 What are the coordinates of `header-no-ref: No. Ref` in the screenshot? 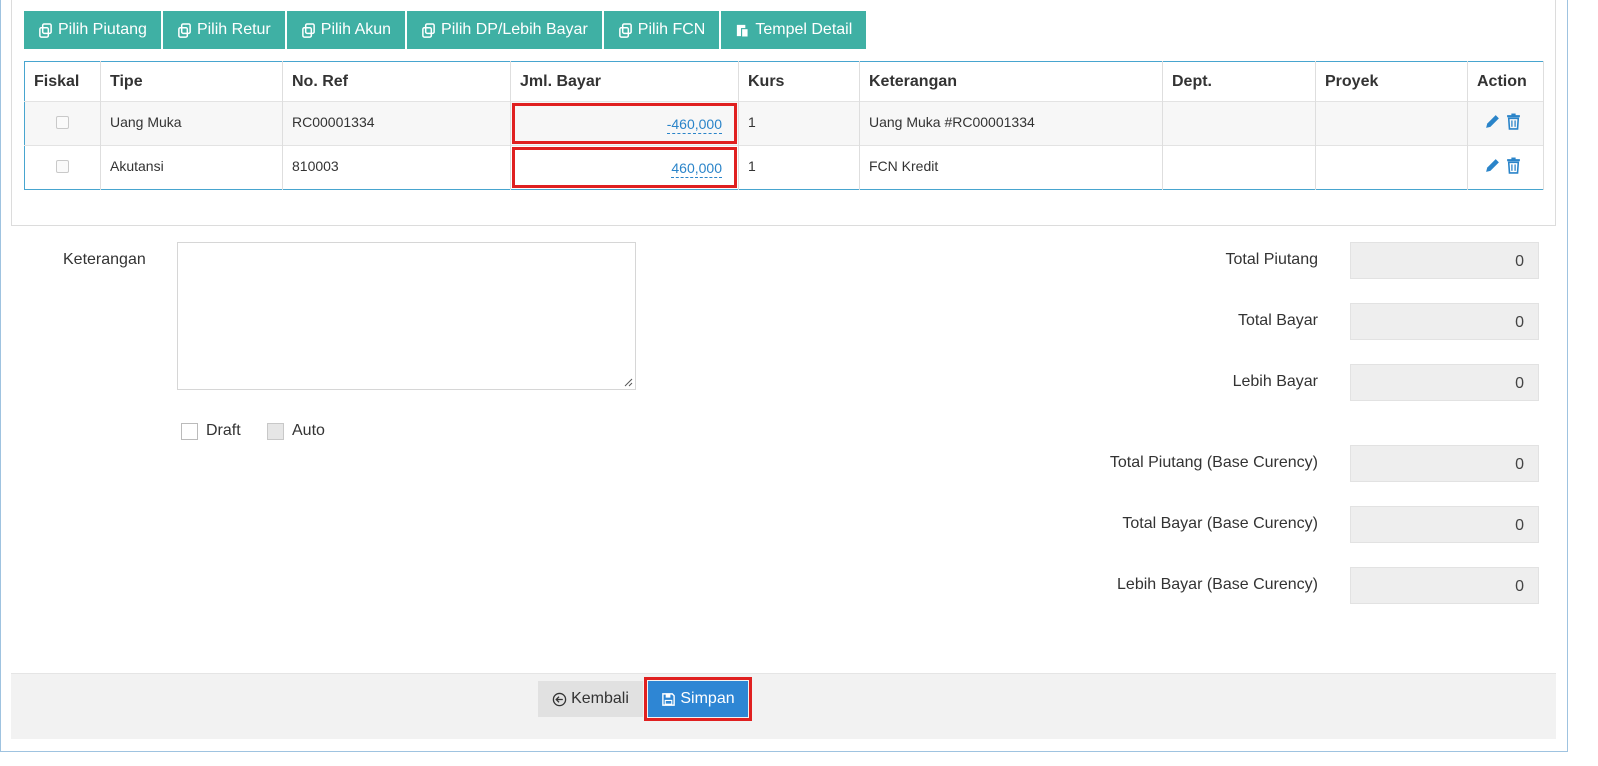 It's located at (396, 81).